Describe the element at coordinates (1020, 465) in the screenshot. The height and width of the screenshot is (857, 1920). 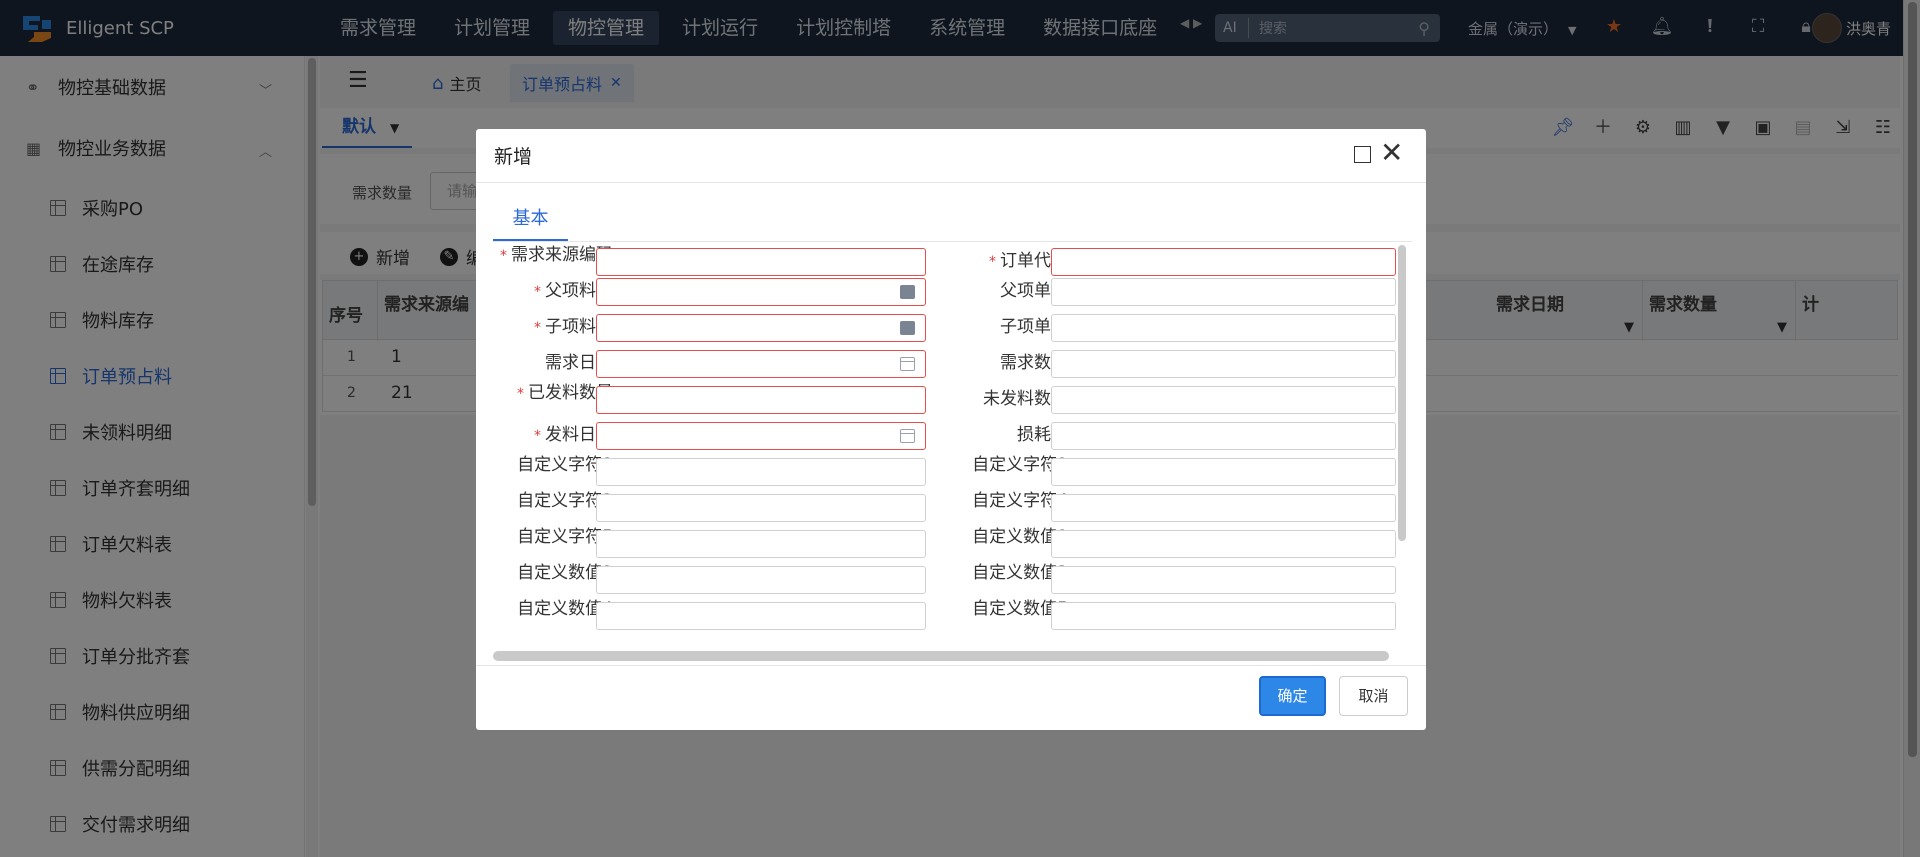
I see `field-label: 自定义字符2` at that location.